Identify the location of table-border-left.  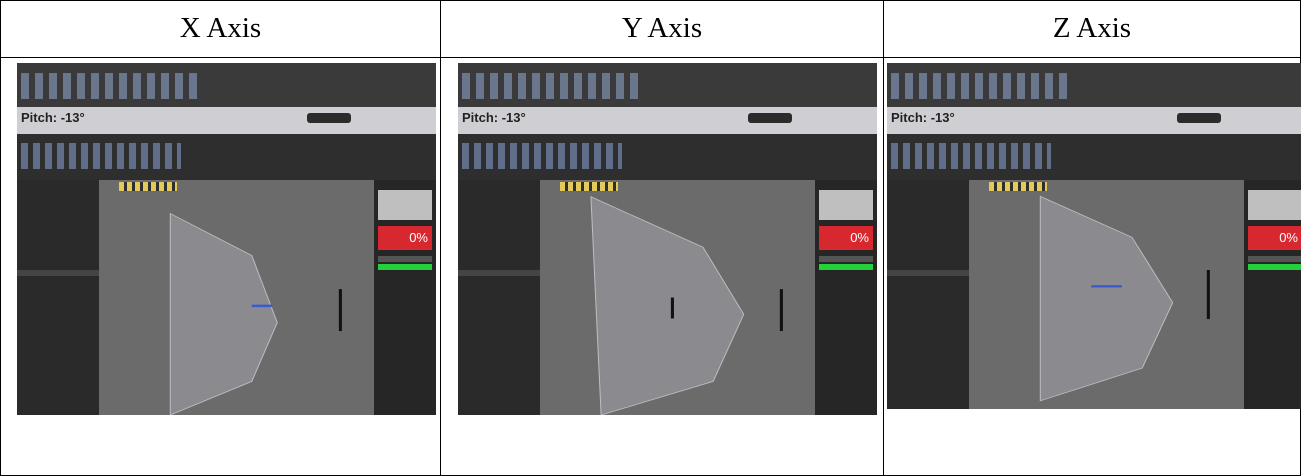
(0, 238).